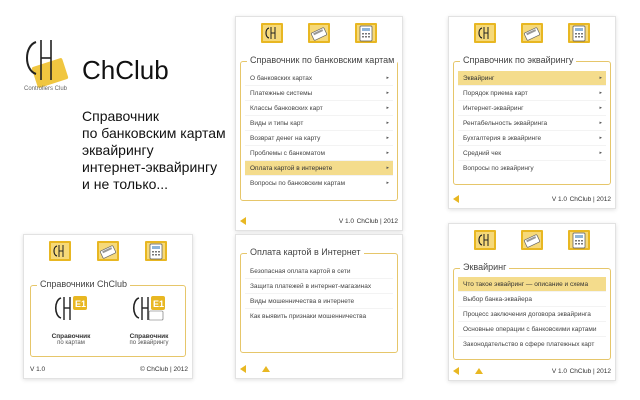 This screenshot has height=400, width=640. Describe the element at coordinates (150, 167) in the screenshot. I see `tagline-line: интернет-эквайрингу` at that location.